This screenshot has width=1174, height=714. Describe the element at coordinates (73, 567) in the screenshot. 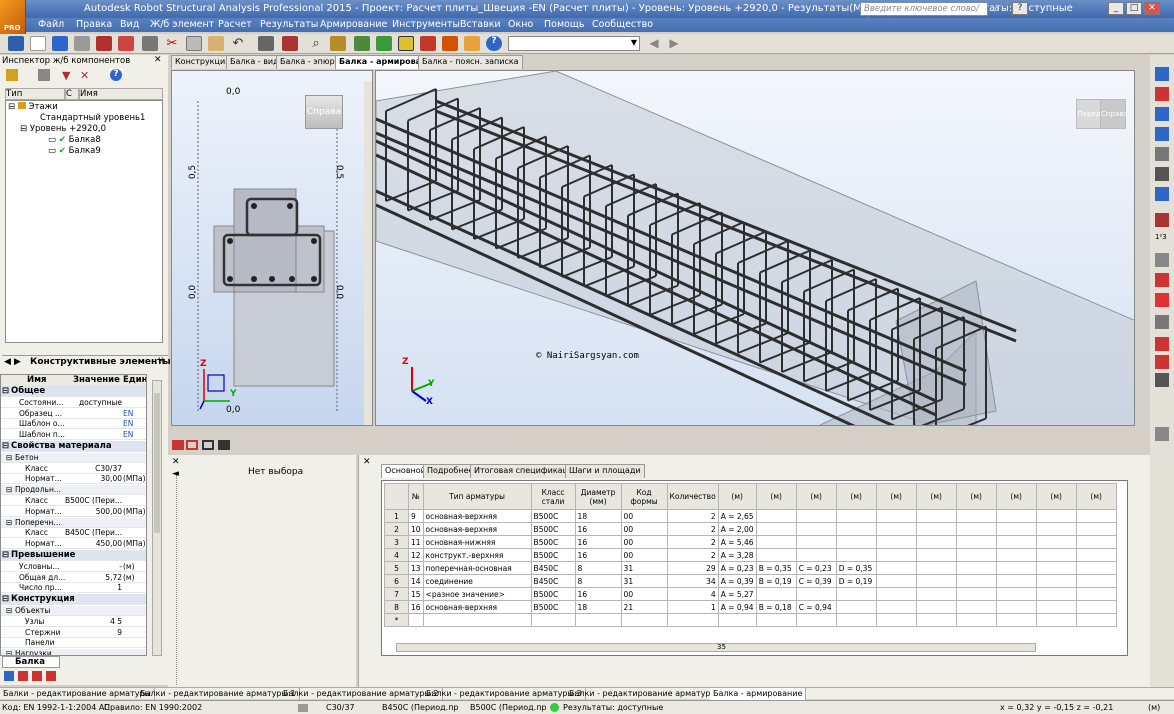

I see `prop-row: Условны... - (м)` at that location.